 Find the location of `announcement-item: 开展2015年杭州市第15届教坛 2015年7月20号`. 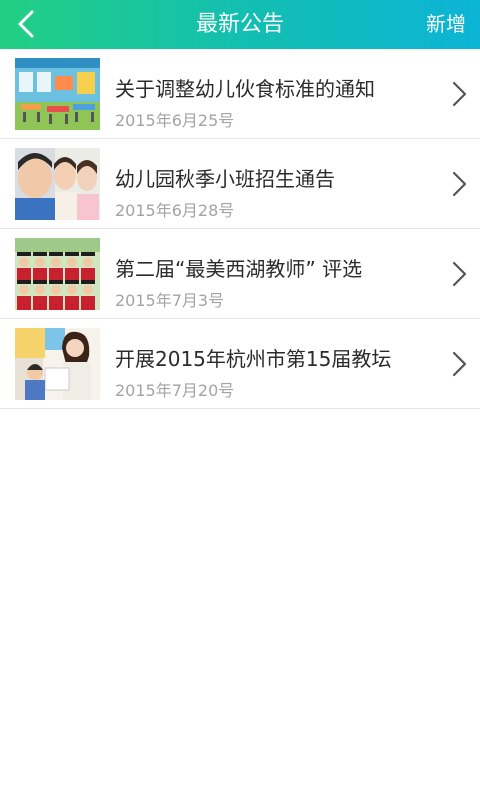

announcement-item: 开展2015年杭州市第15届教坛 2015年7月20号 is located at coordinates (240, 364).